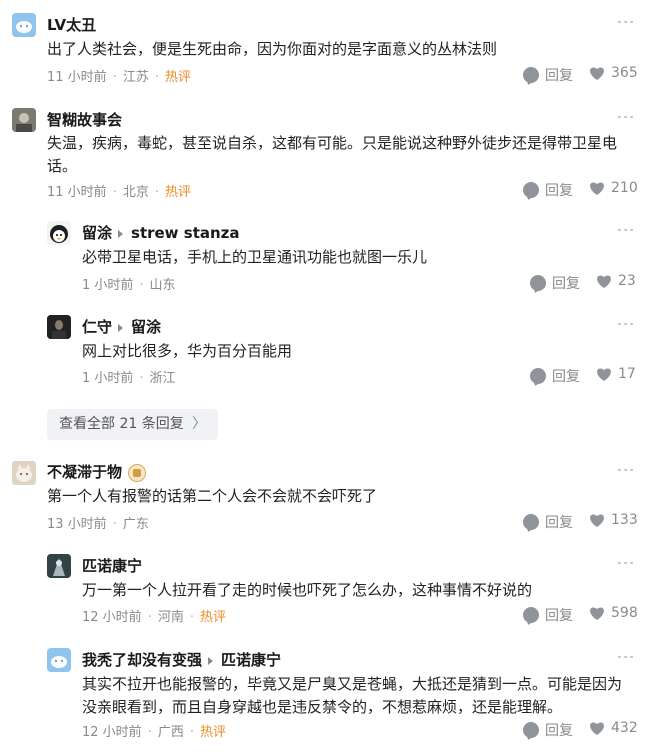 Image resolution: width=660 pixels, height=754 pixels. Describe the element at coordinates (135, 524) in the screenshot. I see `comment-location: 广东` at that location.